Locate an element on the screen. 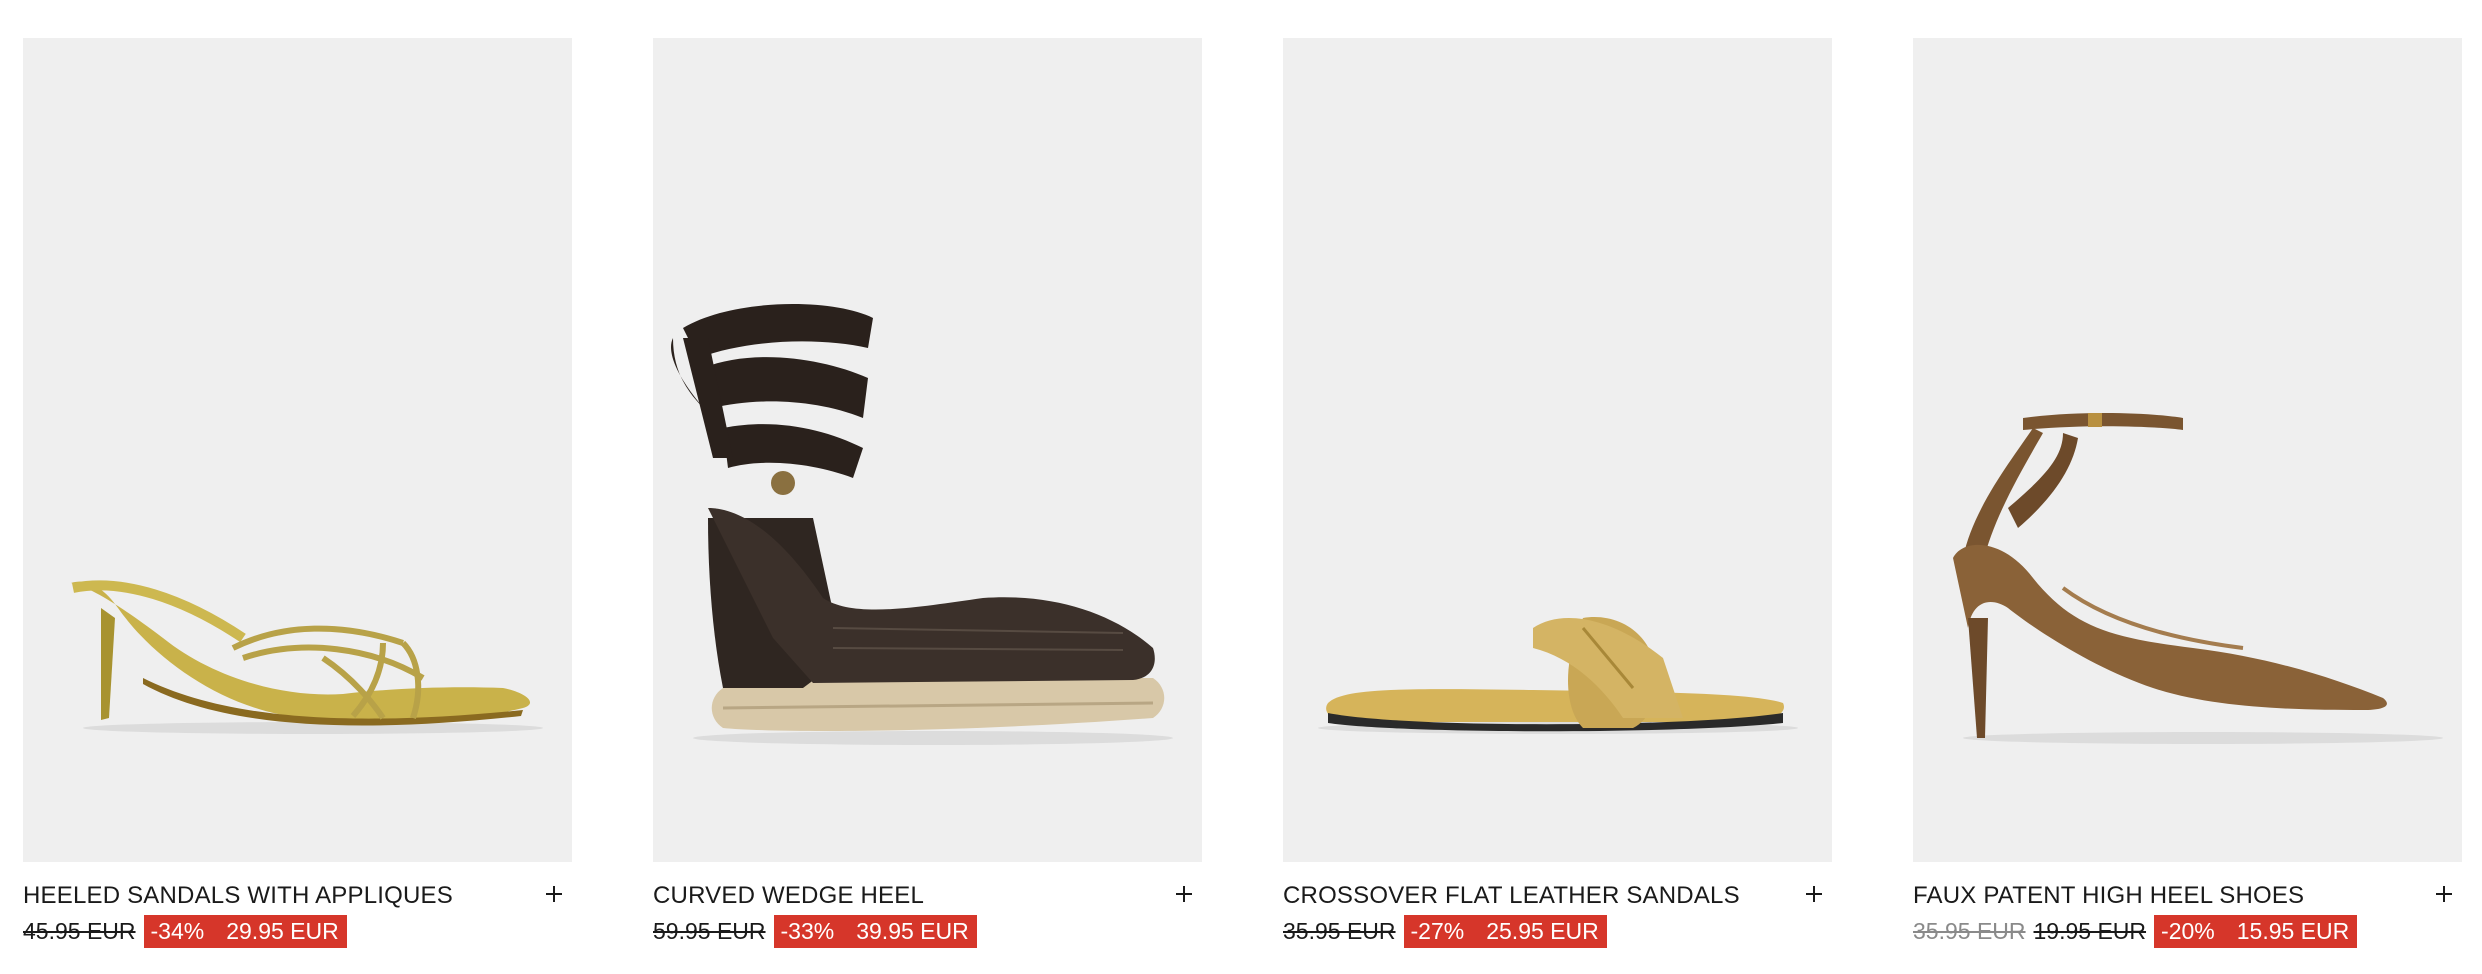 This screenshot has height=974, width=2482. discount-percent: -33% is located at coordinates (807, 930).